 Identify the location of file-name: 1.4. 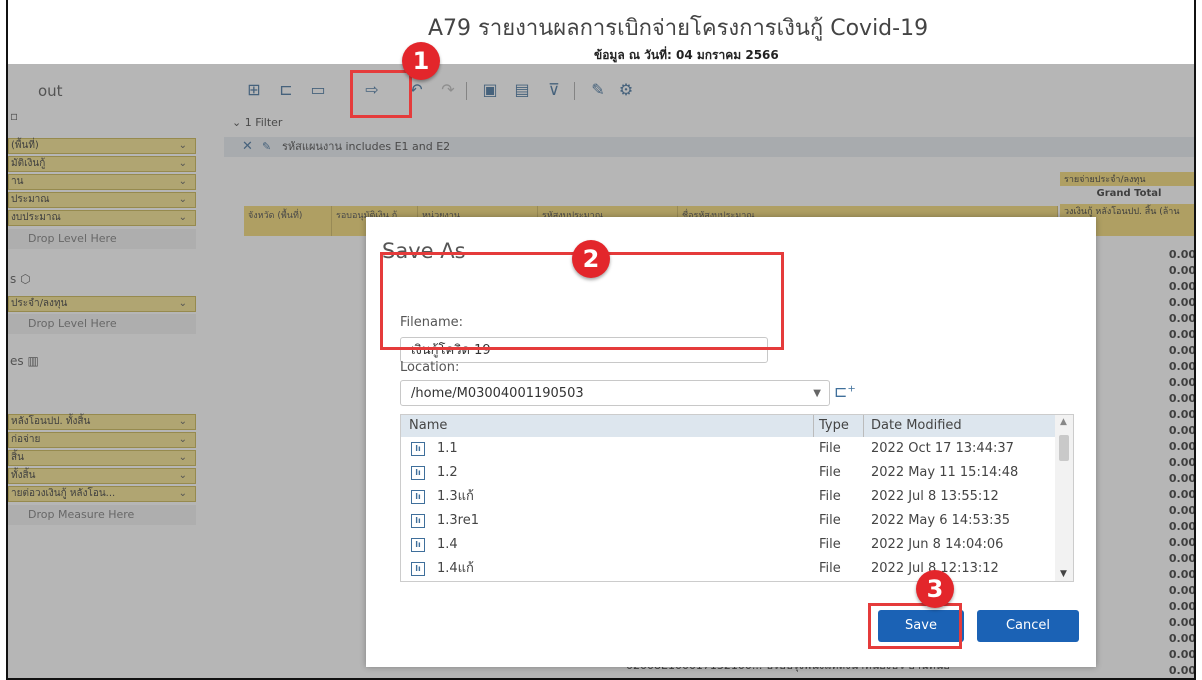
(447, 544).